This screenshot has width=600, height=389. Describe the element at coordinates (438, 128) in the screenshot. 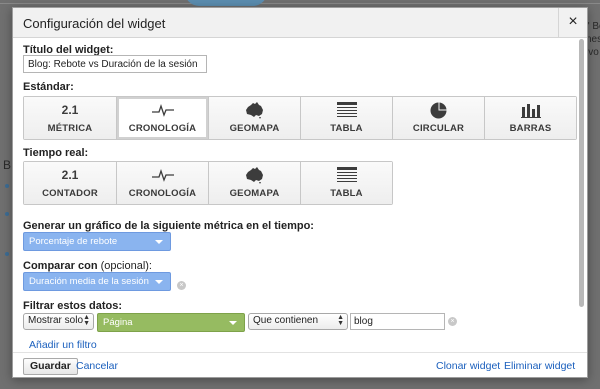

I see `standard-pie-label: CIRCULAR` at that location.